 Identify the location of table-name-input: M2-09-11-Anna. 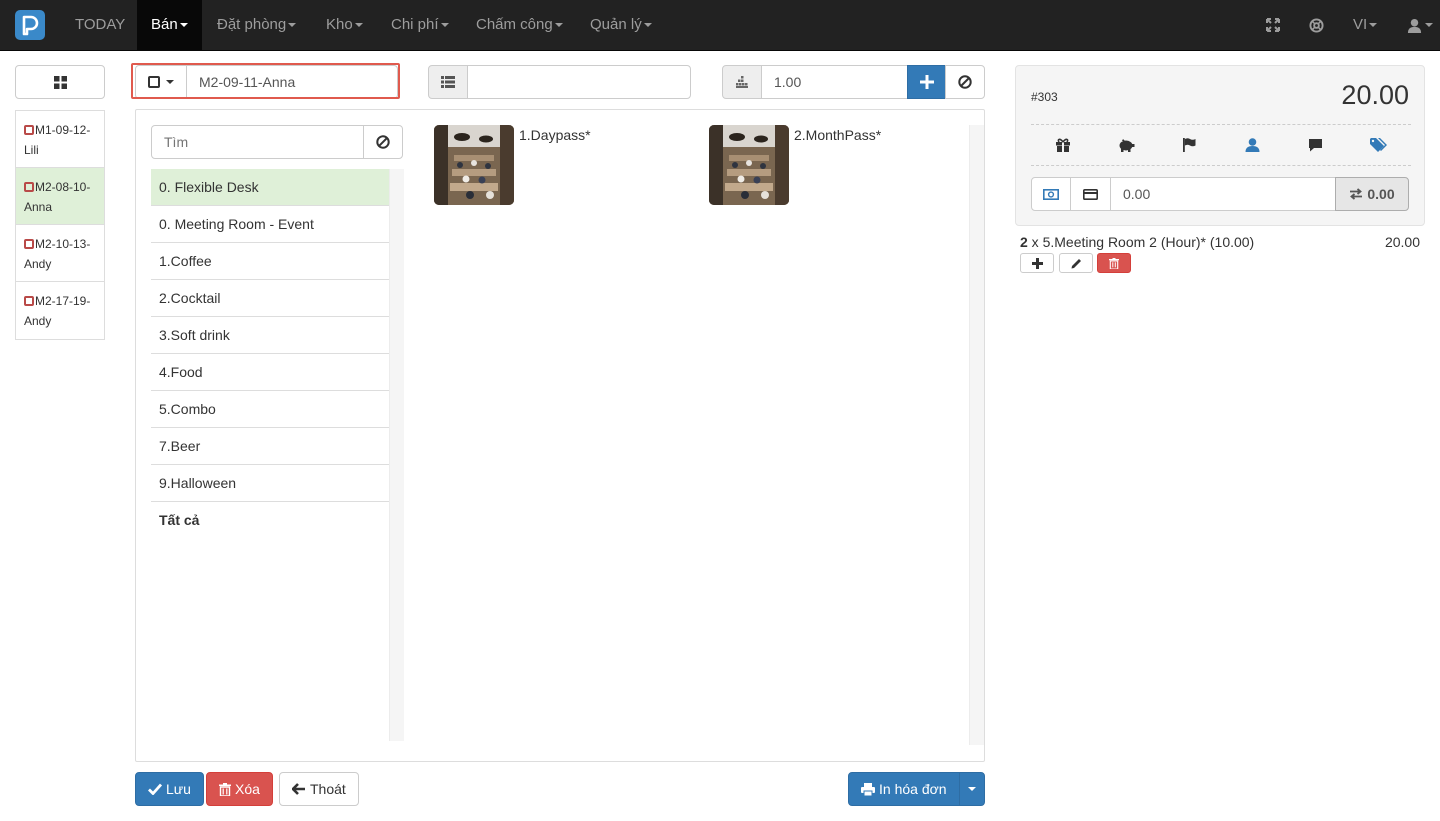
(292, 82).